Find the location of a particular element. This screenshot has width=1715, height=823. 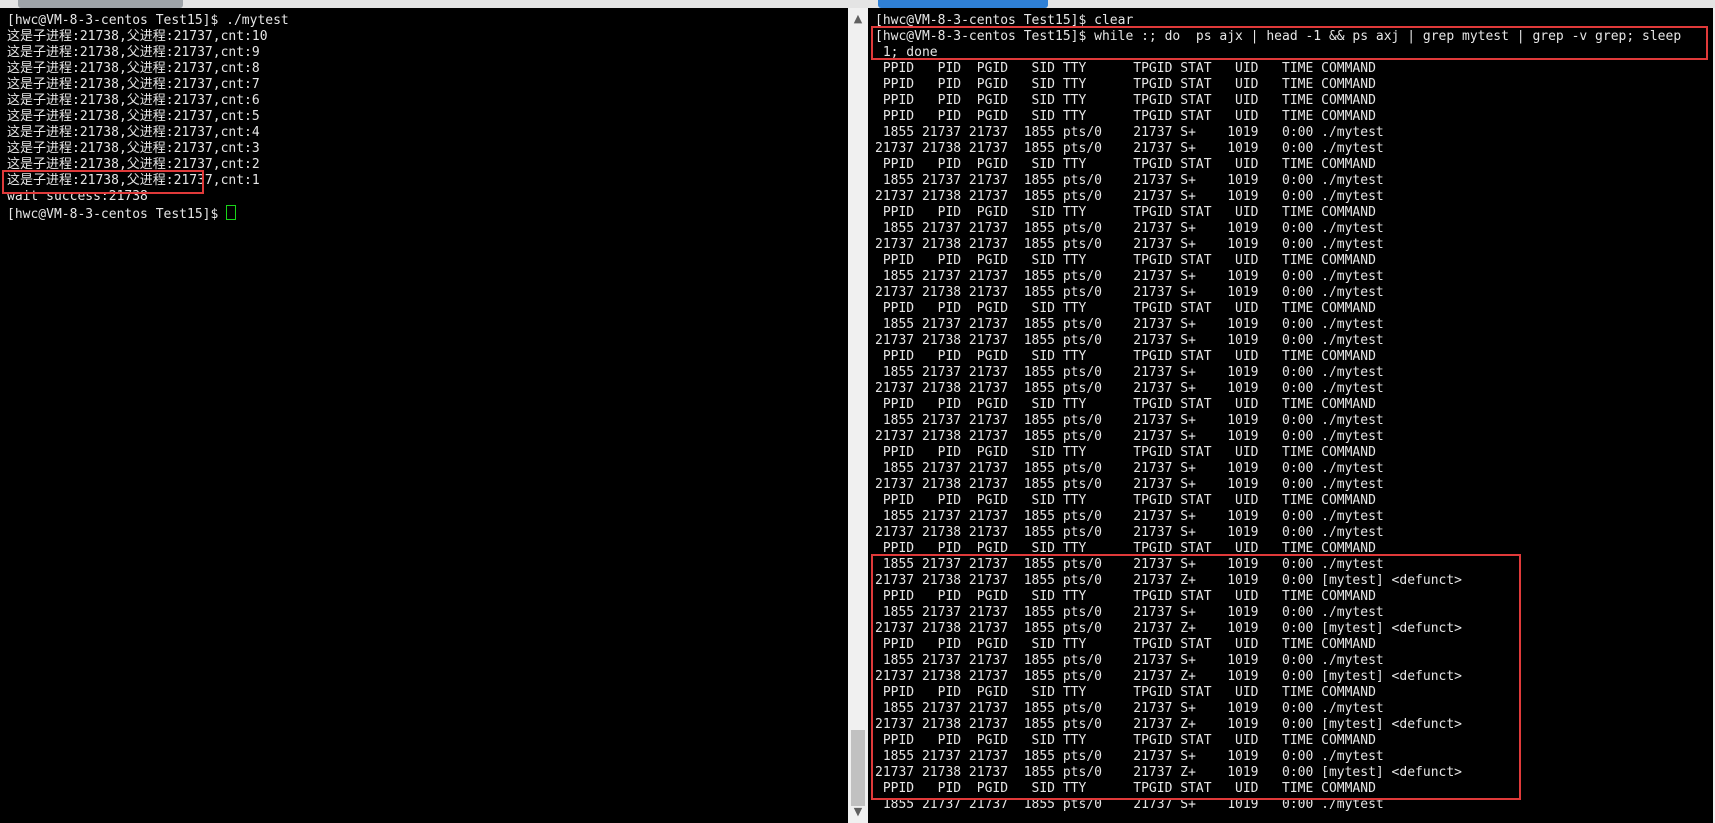

terminal-line: 这是子进程:21738,父进程:21737,cnt:8 is located at coordinates (133, 68).